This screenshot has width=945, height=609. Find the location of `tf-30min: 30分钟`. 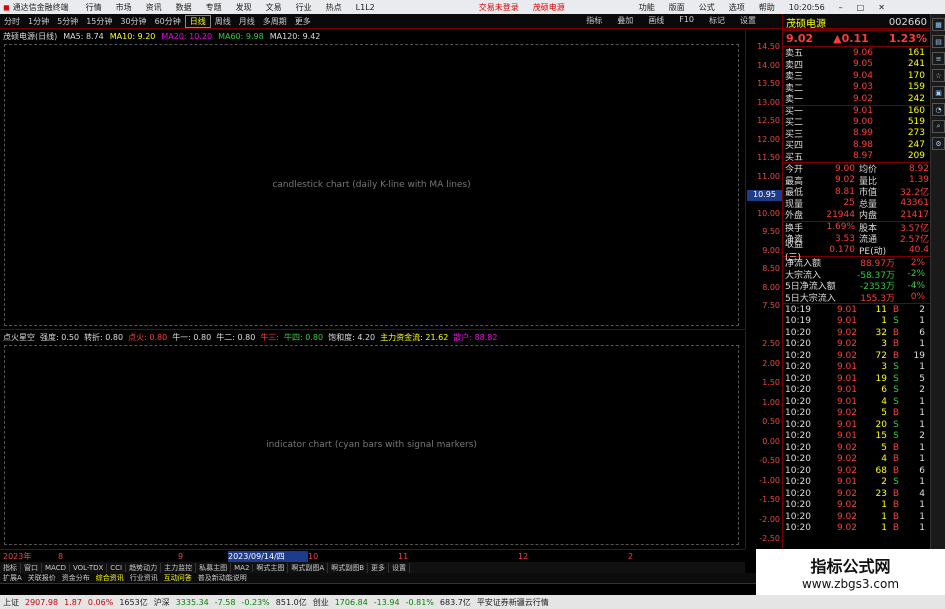

tf-30min: 30分钟 is located at coordinates (133, 21).